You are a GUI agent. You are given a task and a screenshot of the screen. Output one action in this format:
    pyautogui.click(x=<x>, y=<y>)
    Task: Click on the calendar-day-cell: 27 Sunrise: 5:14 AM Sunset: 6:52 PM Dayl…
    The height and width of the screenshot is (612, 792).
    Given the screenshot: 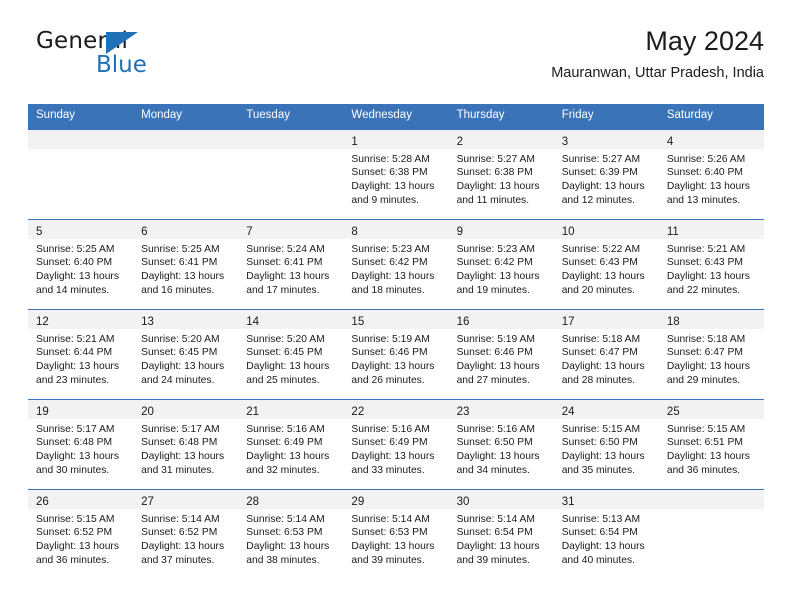 What is the action you would take?
    pyautogui.click(x=186, y=534)
    